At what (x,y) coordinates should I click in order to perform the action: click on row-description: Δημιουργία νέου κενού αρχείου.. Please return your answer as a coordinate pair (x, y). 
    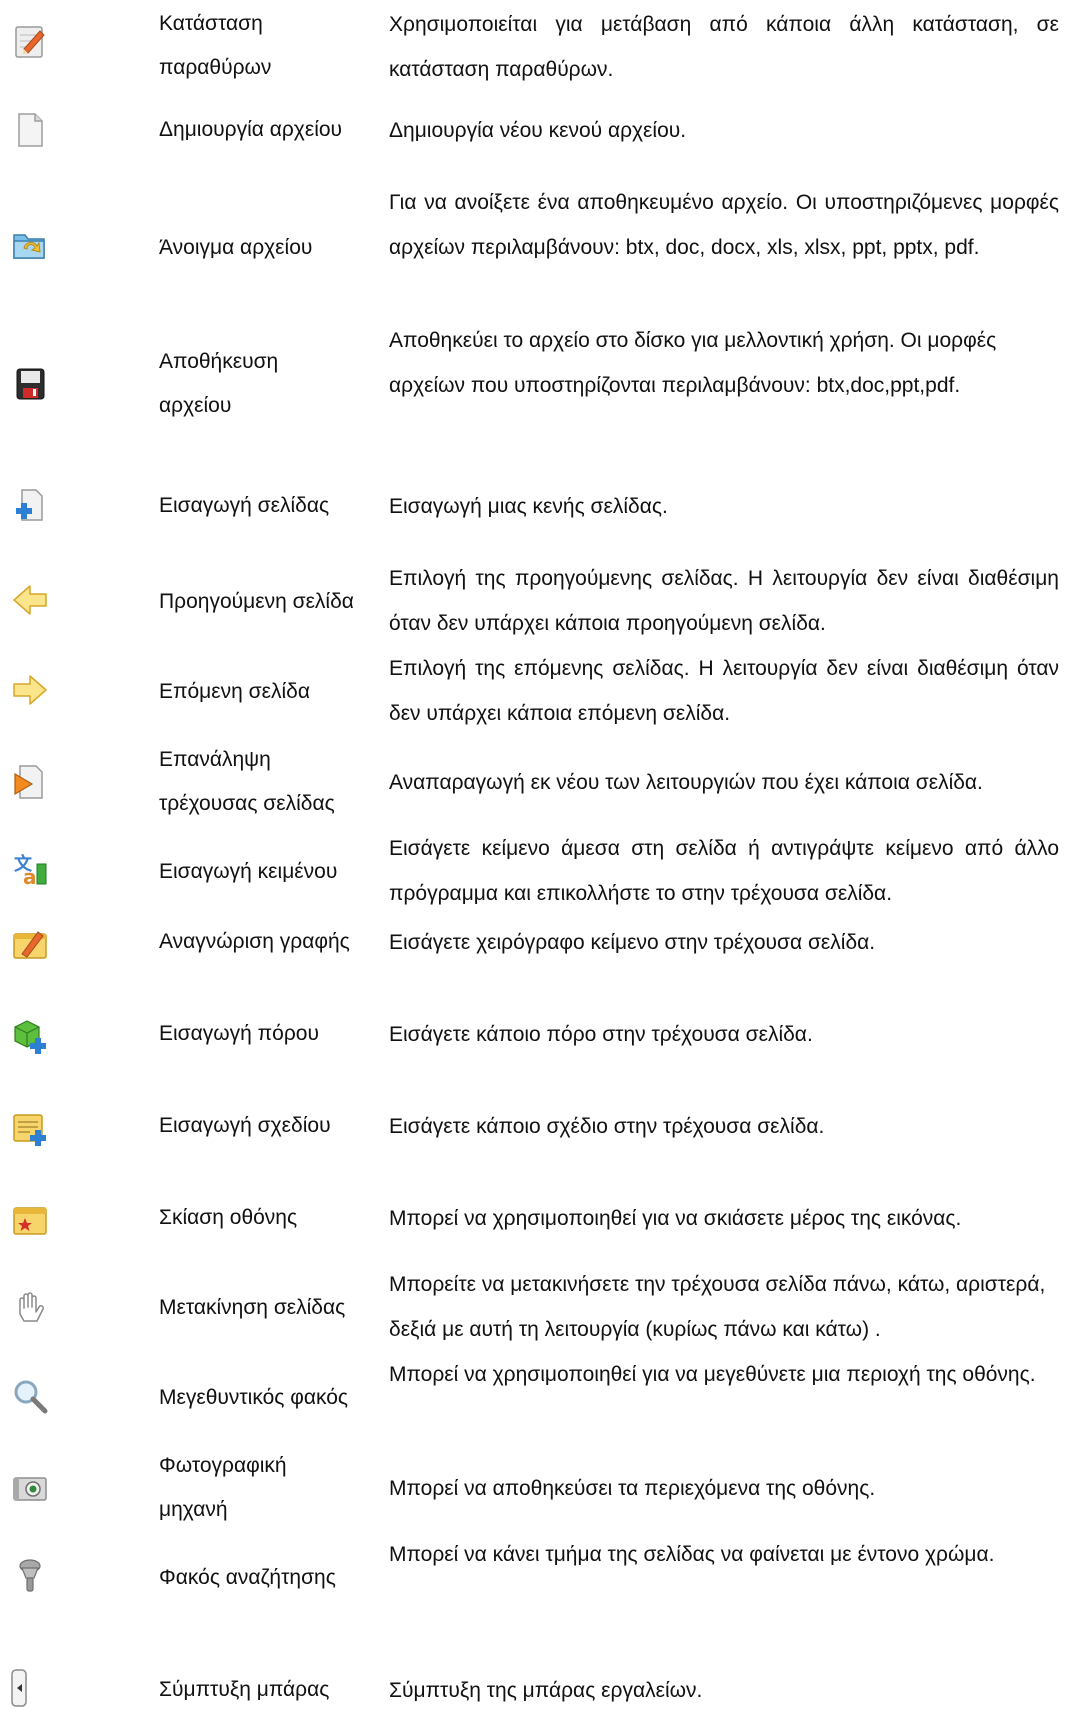
    Looking at the image, I should click on (538, 130).